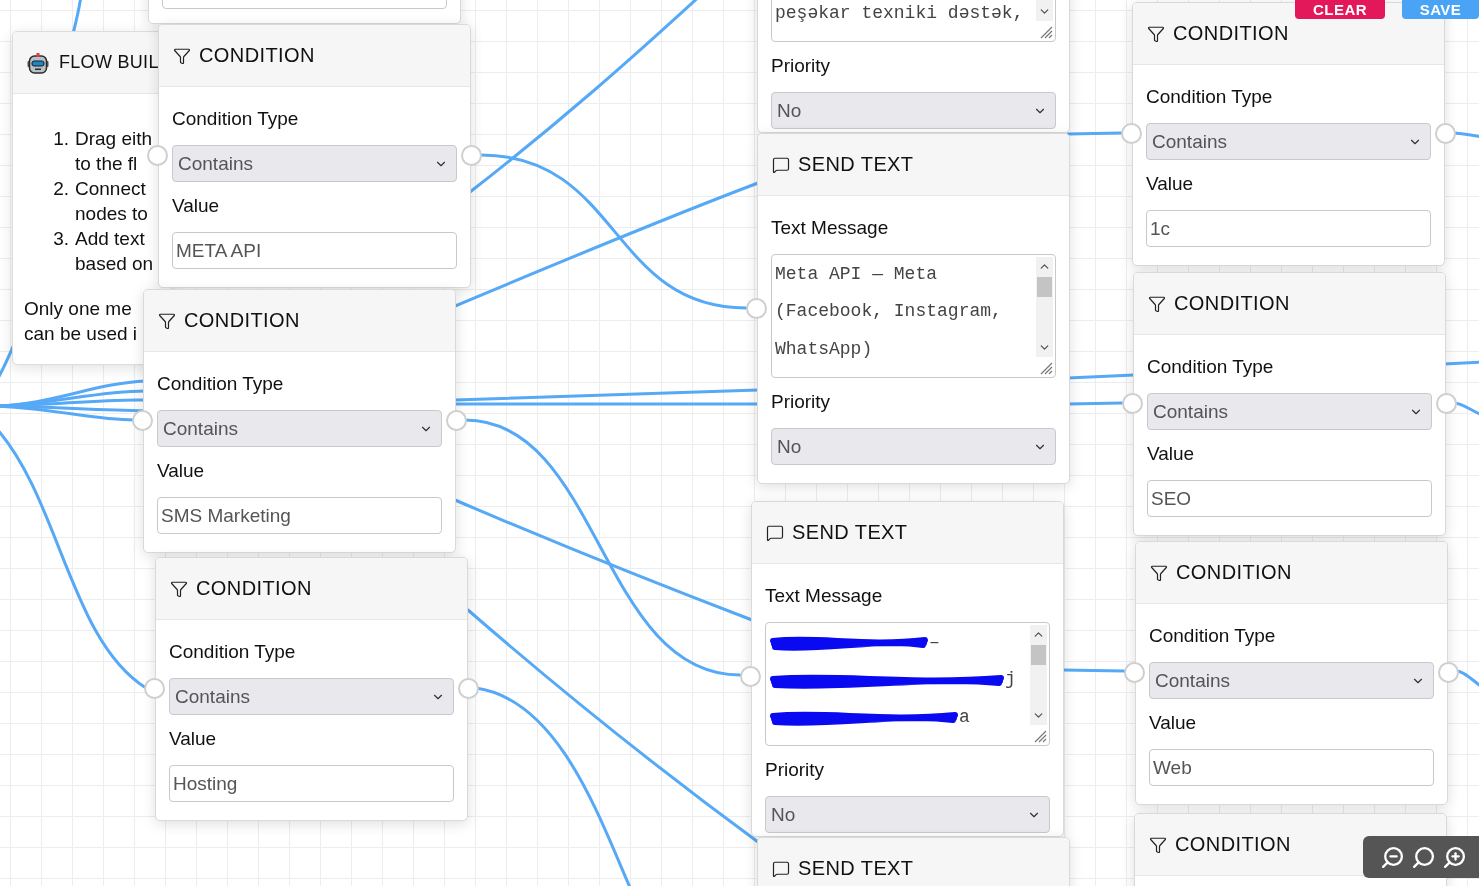 The image size is (1479, 886). I want to click on text-input: Hosting, so click(311, 783).